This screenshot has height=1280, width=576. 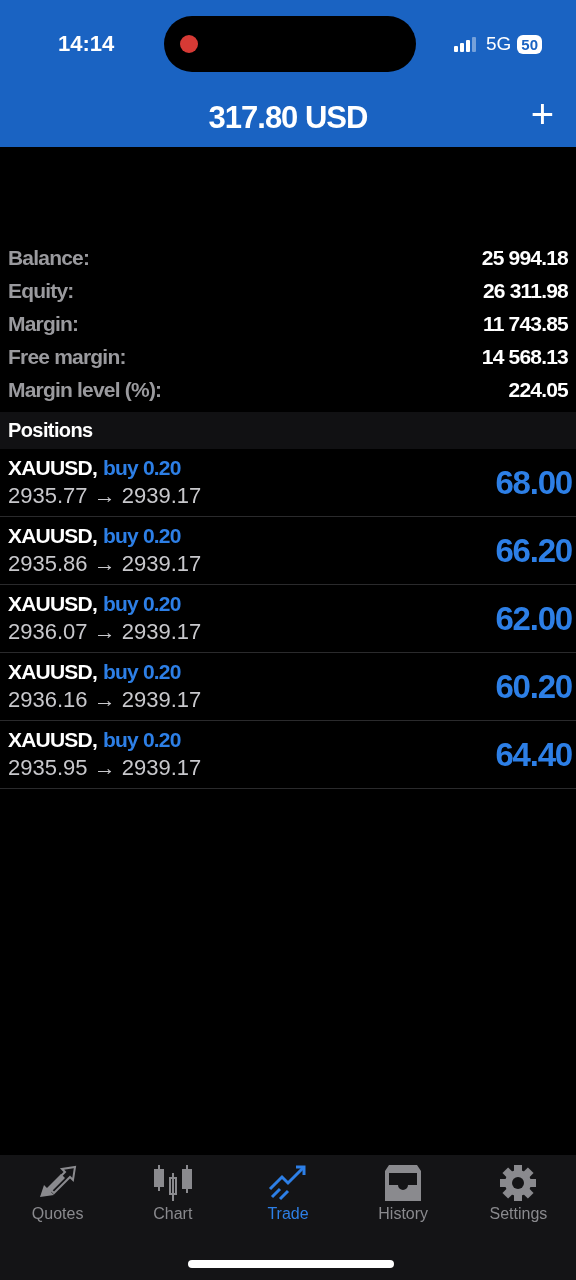 What do you see at coordinates (49, 257) in the screenshot?
I see `summary-label: Balance:` at bounding box center [49, 257].